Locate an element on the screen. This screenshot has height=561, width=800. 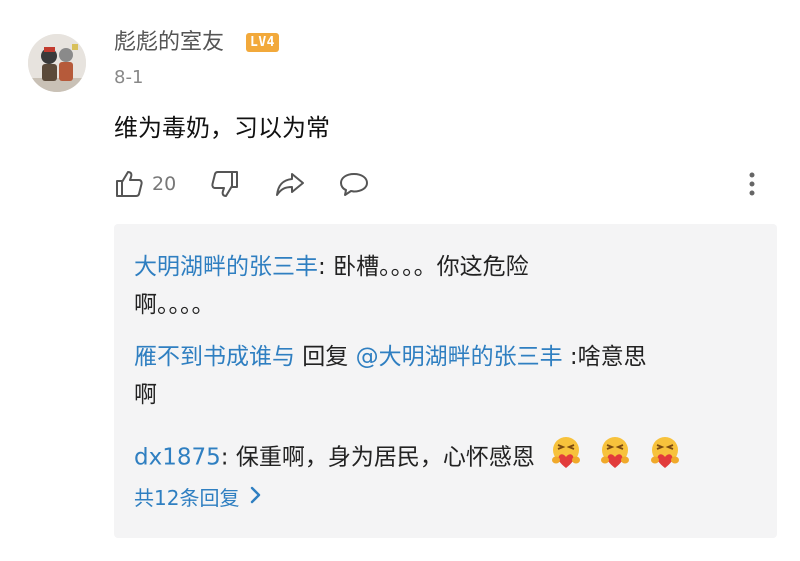
more-icon is located at coordinates (752, 184).